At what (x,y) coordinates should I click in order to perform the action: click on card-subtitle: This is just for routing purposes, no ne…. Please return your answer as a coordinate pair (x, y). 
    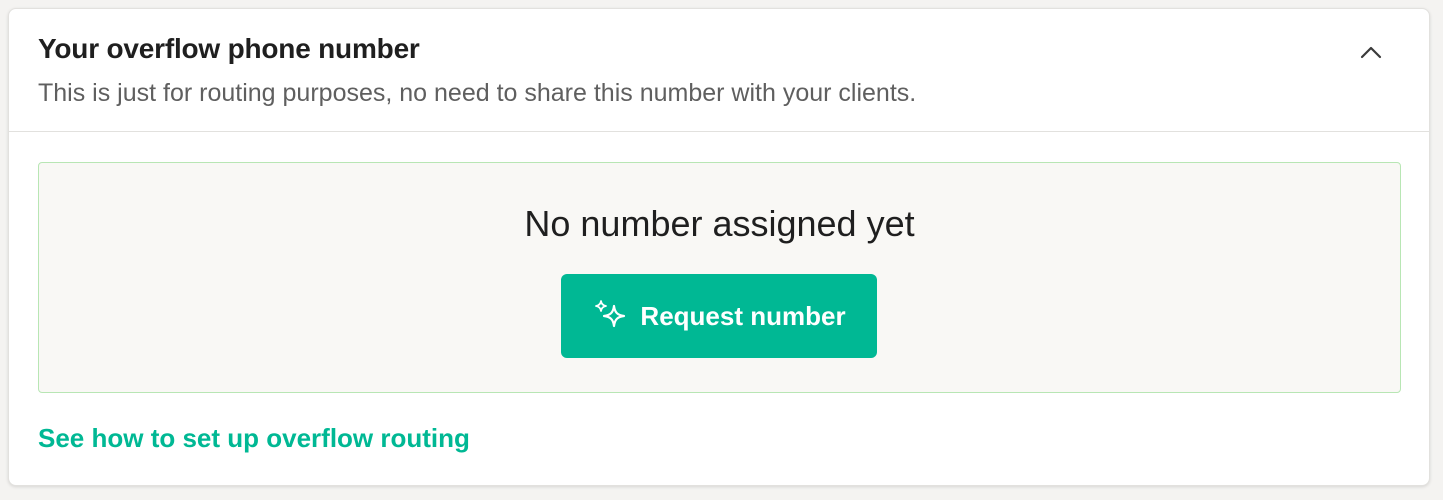
    Looking at the image, I should click on (477, 93).